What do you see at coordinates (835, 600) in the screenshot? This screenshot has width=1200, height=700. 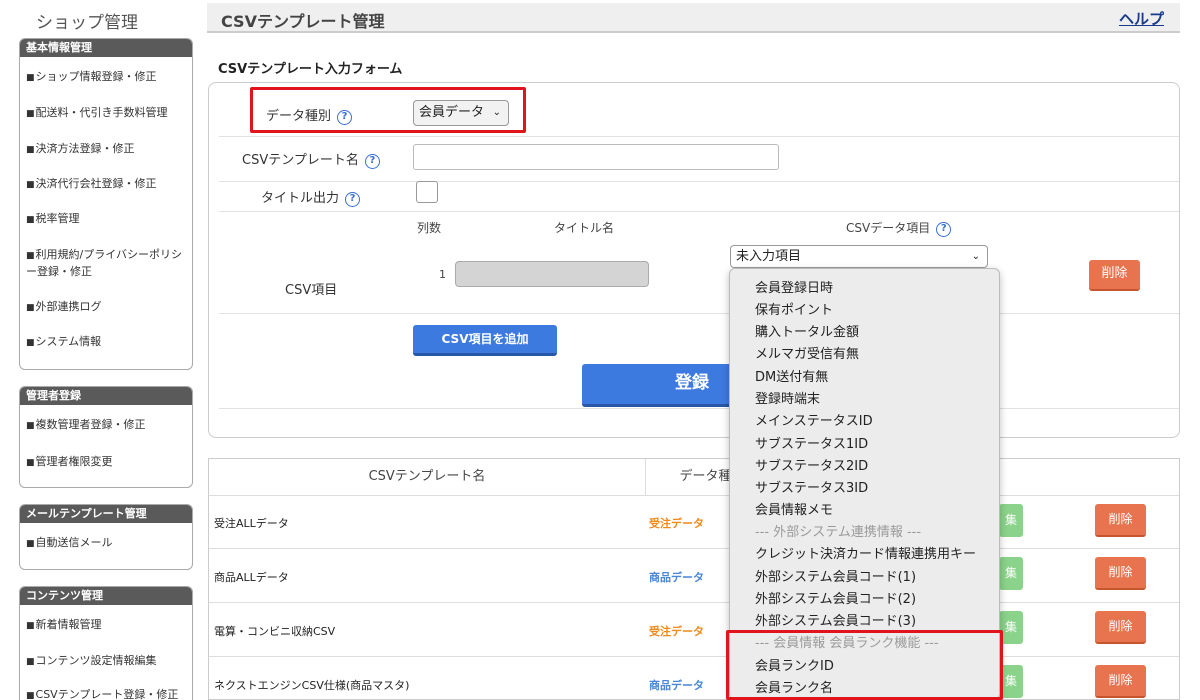 I see `dropdown-option: 外部システム会員コード(2)` at bounding box center [835, 600].